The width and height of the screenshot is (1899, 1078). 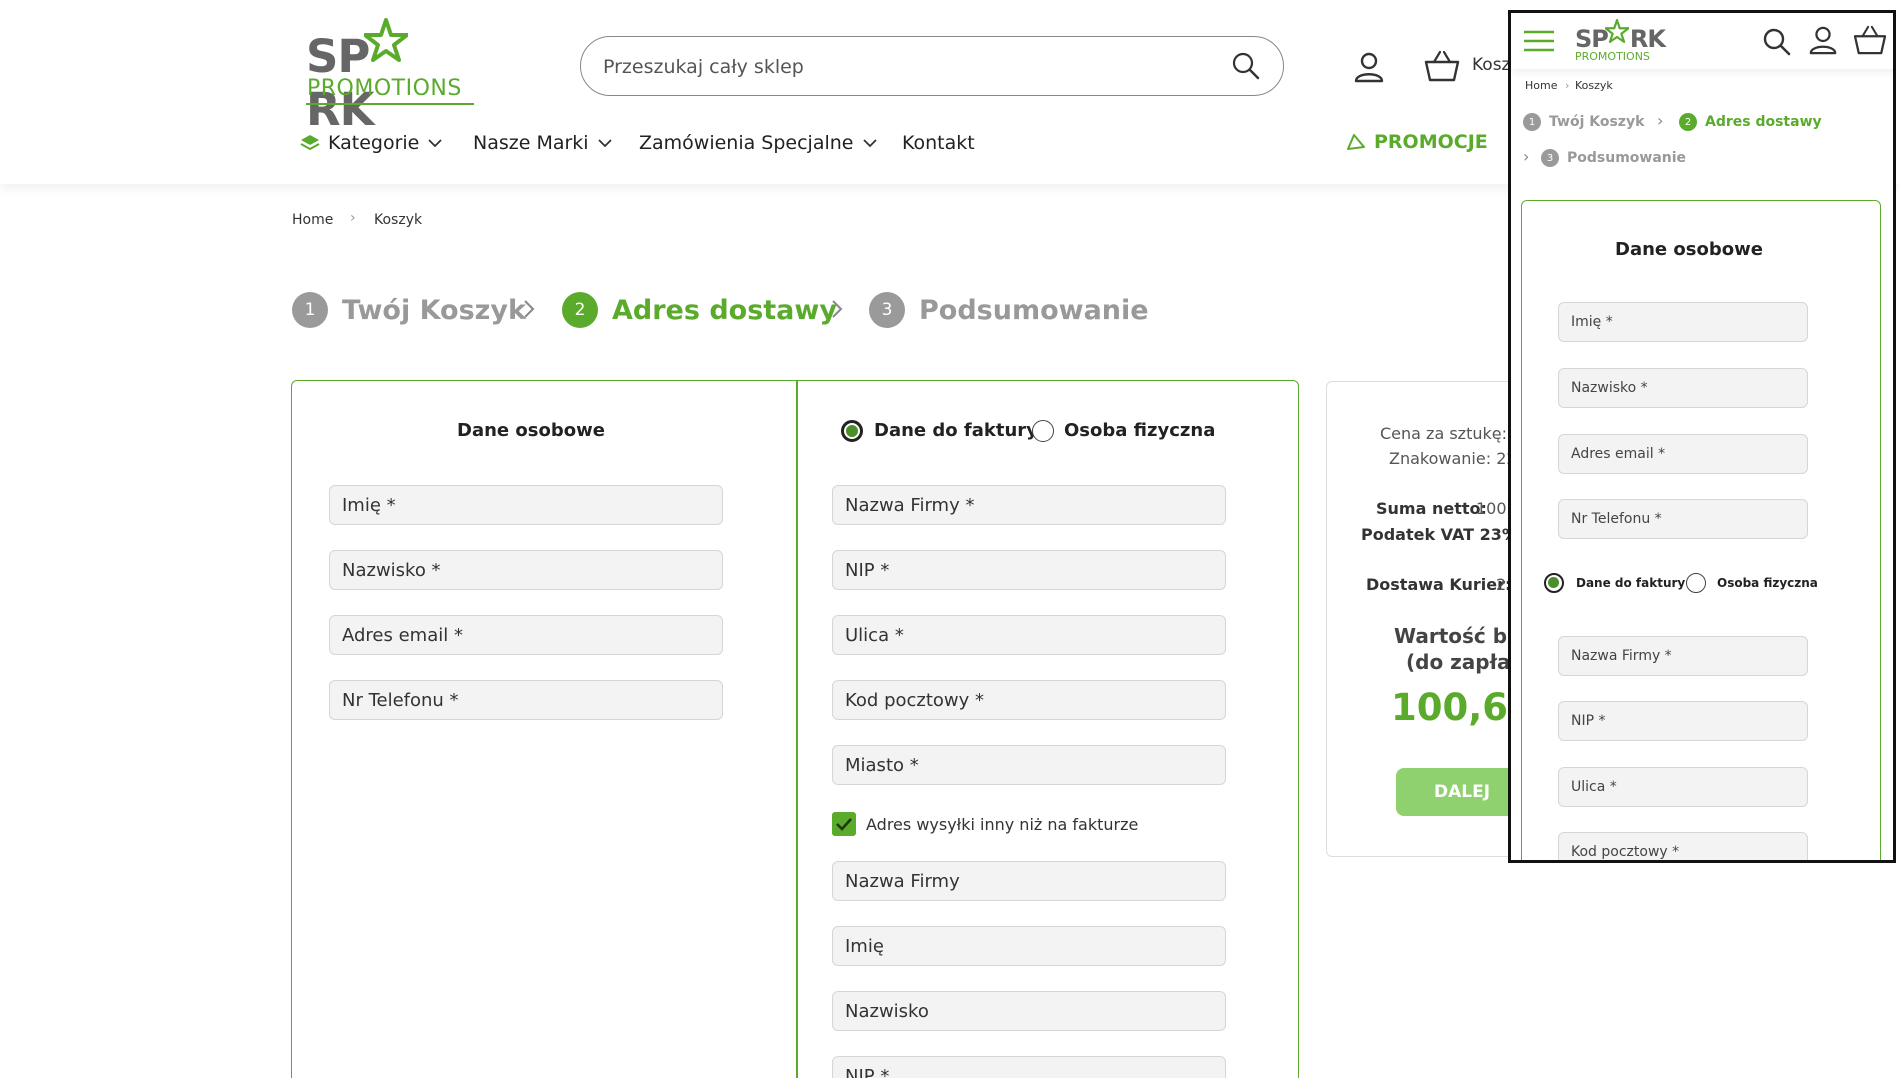 I want to click on shipping-nip-field: NIP *, so click(x=1029, y=1067).